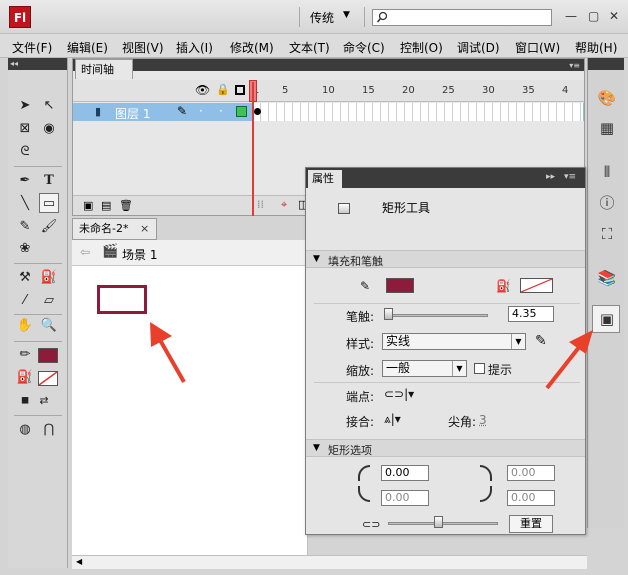  What do you see at coordinates (454, 341) in the screenshot?
I see `style-dropdown: 实线 ▼` at bounding box center [454, 341].